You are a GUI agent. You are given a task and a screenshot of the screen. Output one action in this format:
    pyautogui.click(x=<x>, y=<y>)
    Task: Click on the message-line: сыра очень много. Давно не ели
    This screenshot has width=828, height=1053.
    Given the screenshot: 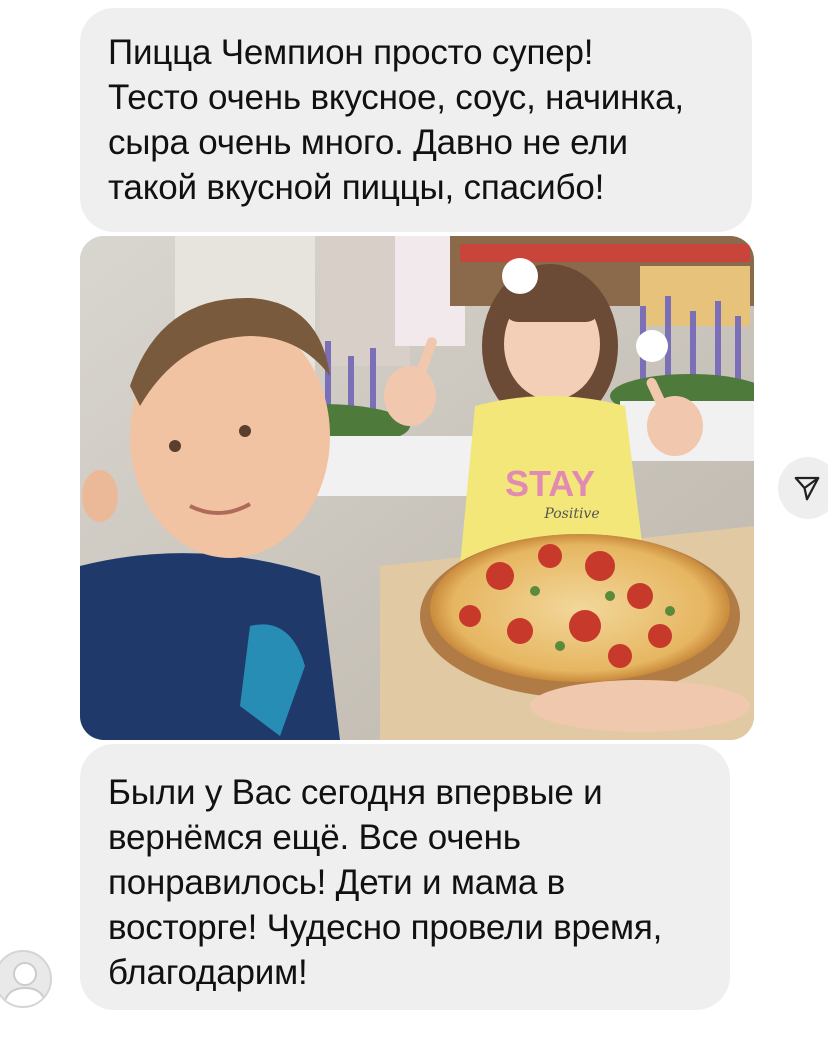 What is the action you would take?
    pyautogui.click(x=368, y=142)
    